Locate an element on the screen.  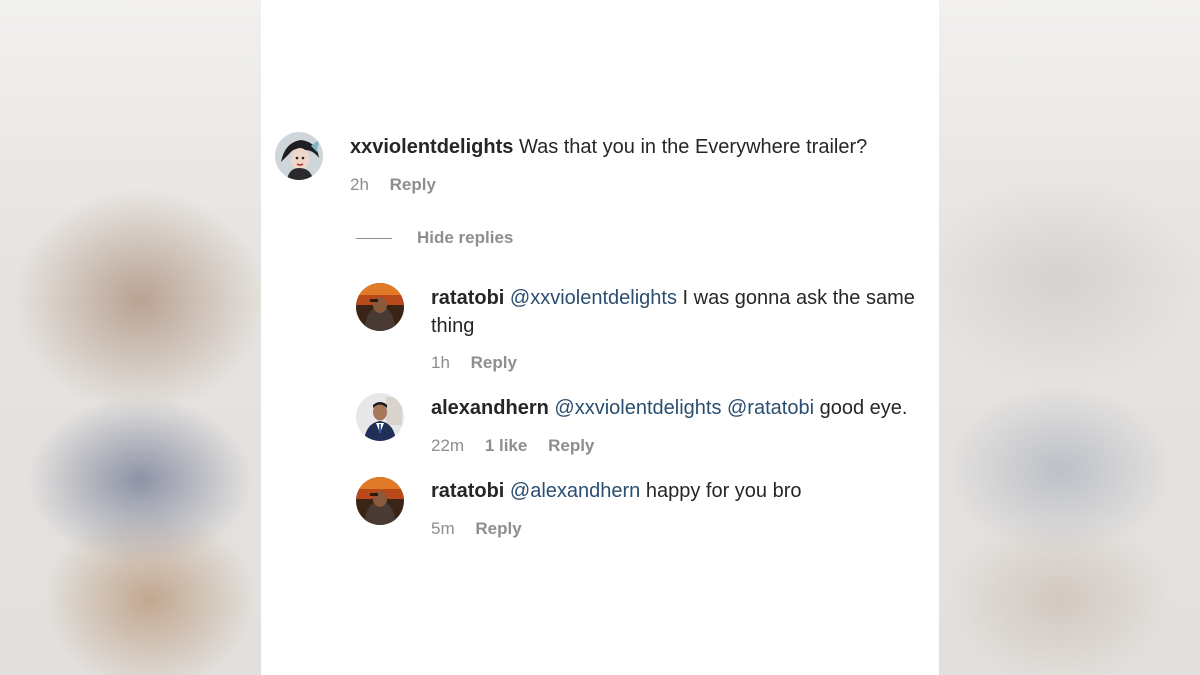
likes-count: 1 like is located at coordinates (506, 445).